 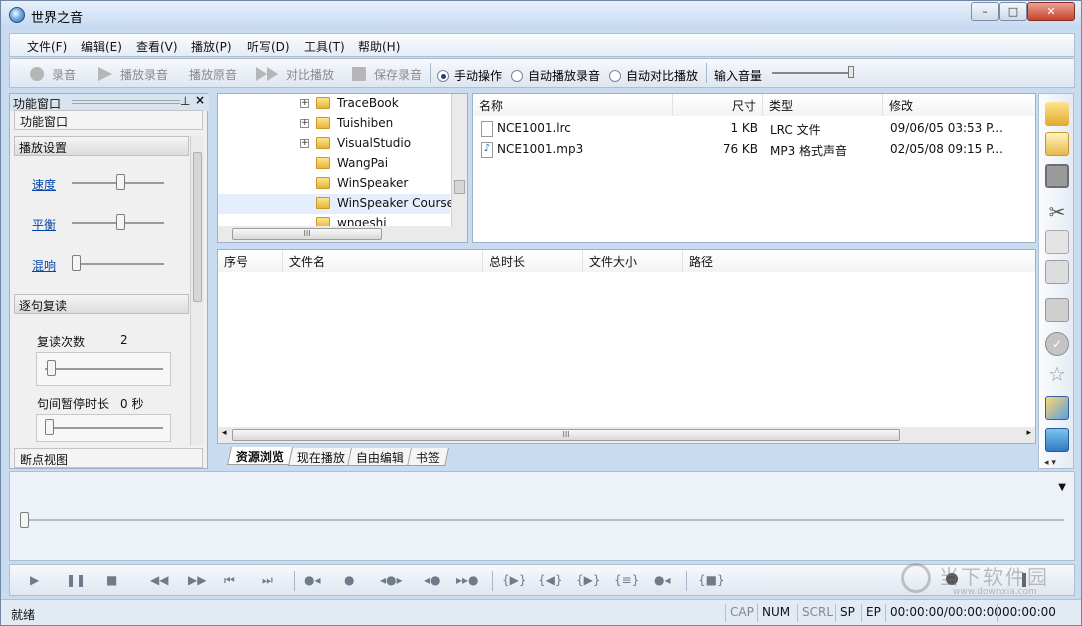 What do you see at coordinates (380, 457) in the screenshot?
I see `tab-free-edit: 自由编辑` at bounding box center [380, 457].